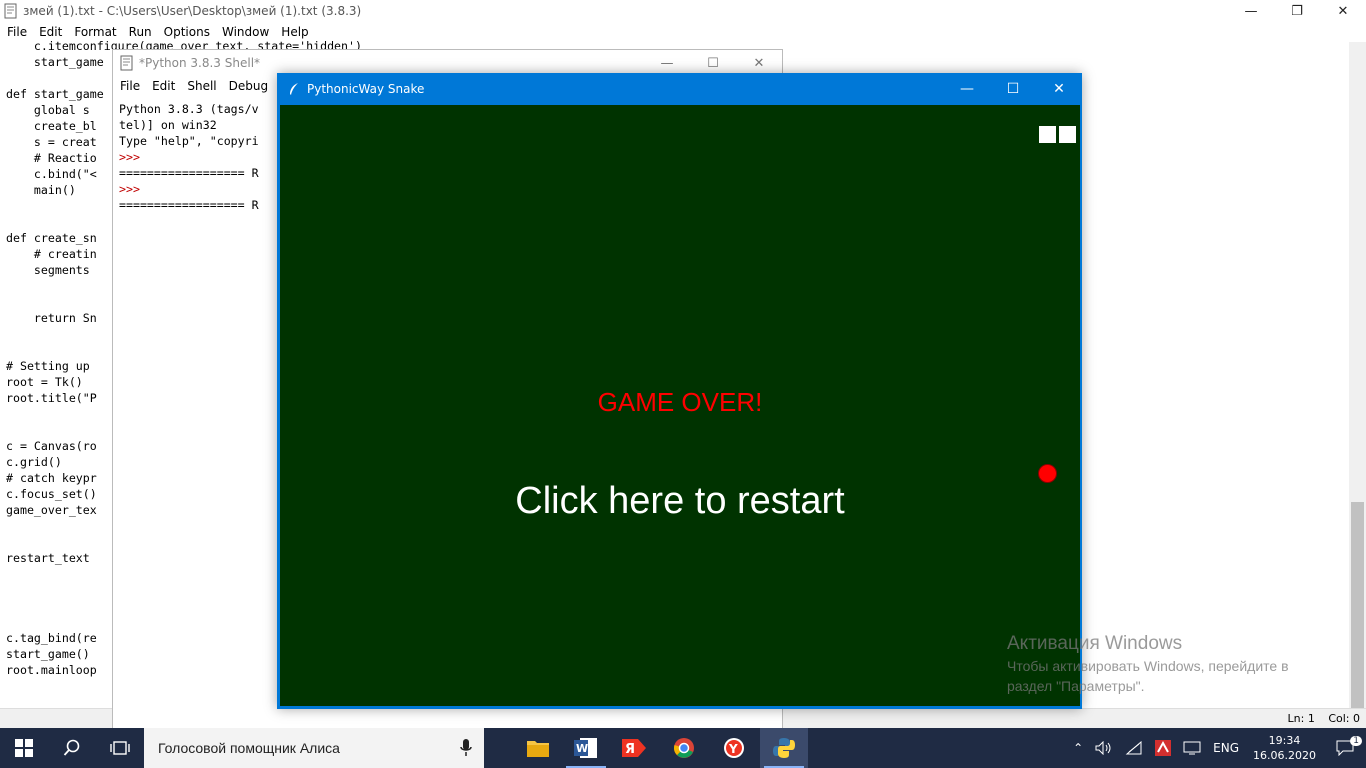  I want to click on antivirus-icon, so click(1163, 748).